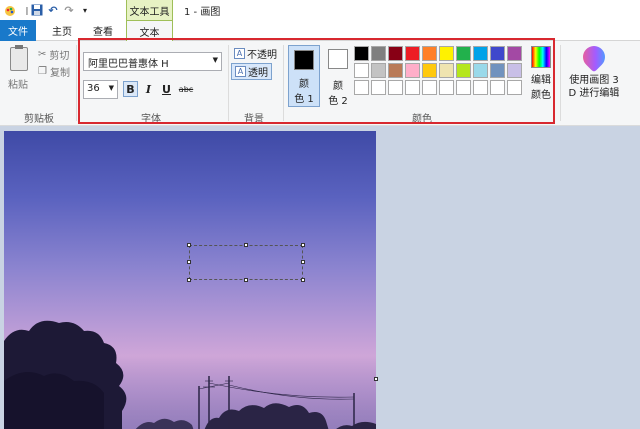 The image size is (640, 429). What do you see at coordinates (69, 10) in the screenshot?
I see `redo-icon: ↷` at bounding box center [69, 10].